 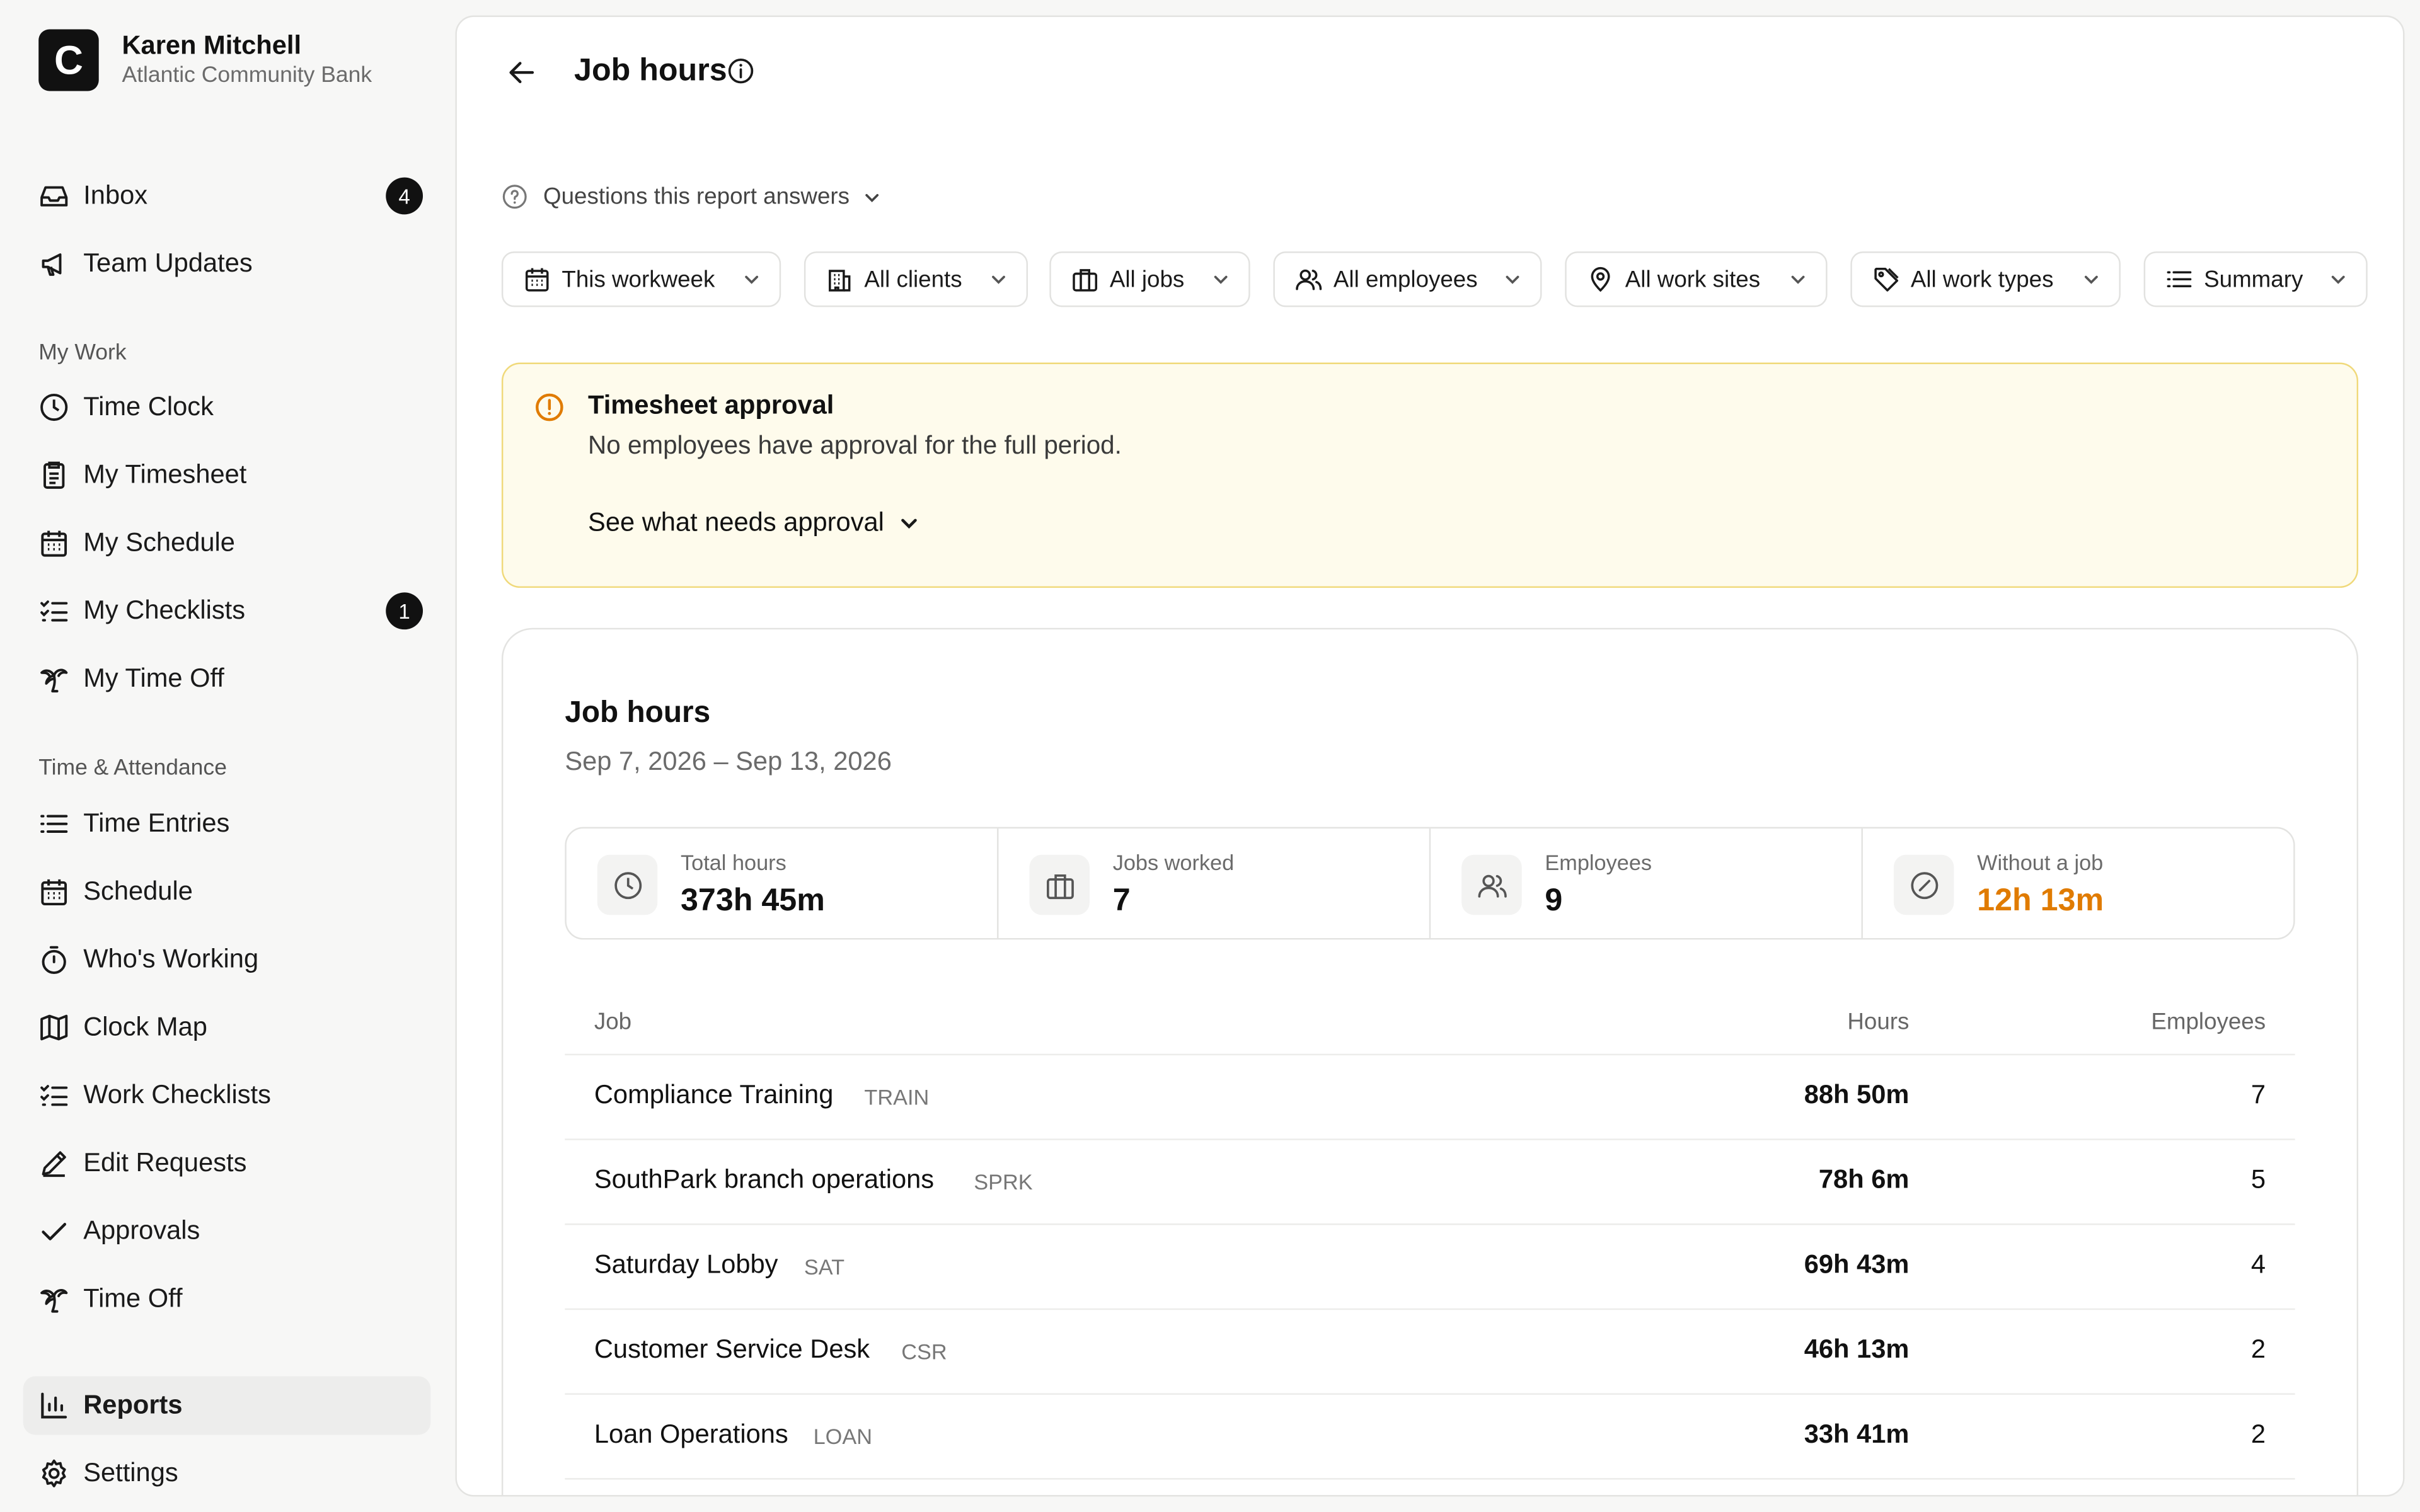 I want to click on sidebar-item-reports: Reports, so click(x=227, y=1405).